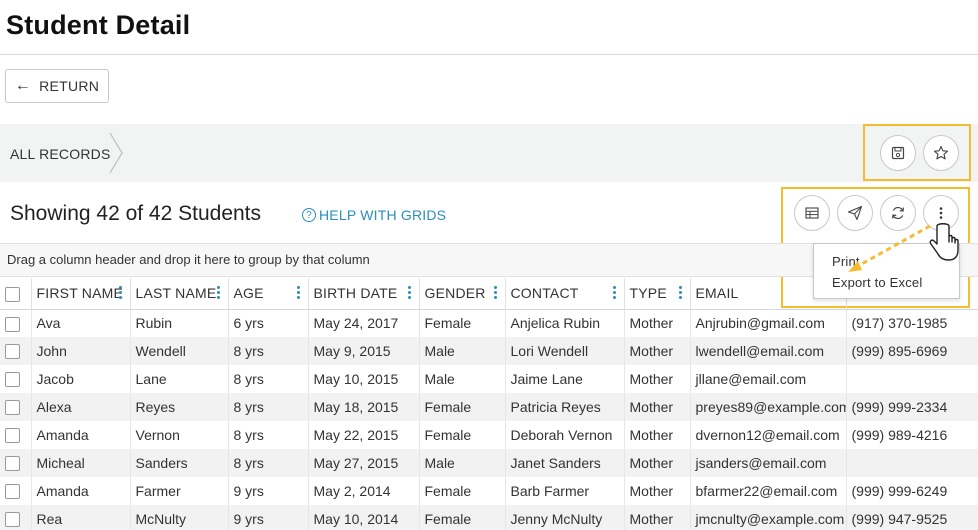  What do you see at coordinates (81, 351) in the screenshot?
I see `cell-first-name: John` at bounding box center [81, 351].